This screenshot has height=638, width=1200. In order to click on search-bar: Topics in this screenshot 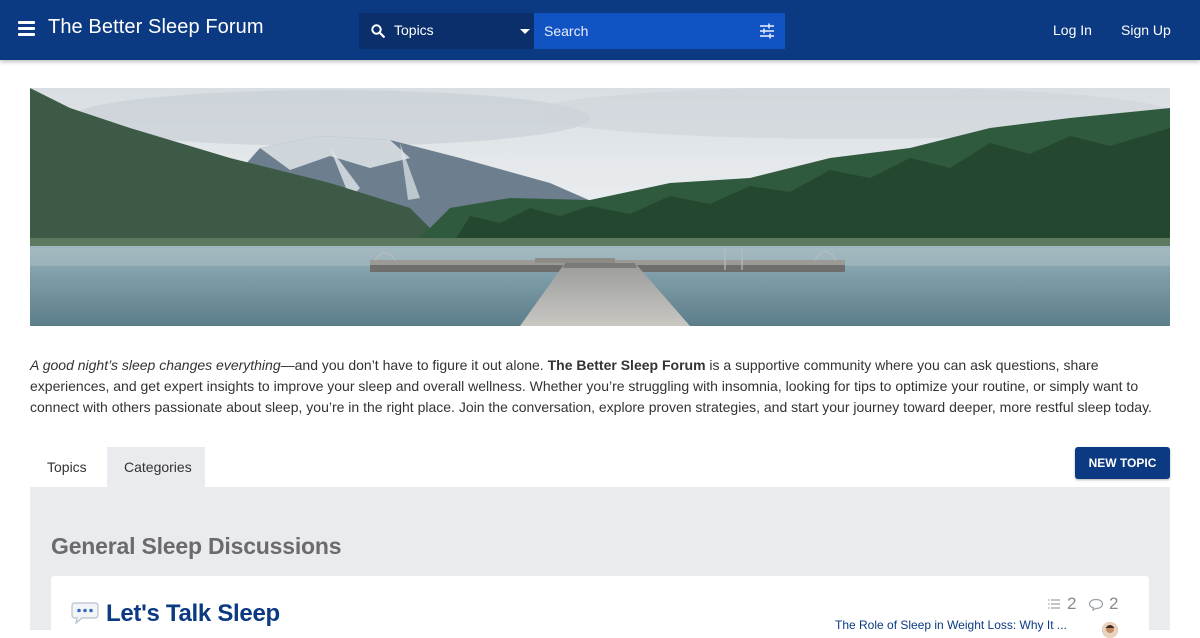, I will do `click(572, 31)`.